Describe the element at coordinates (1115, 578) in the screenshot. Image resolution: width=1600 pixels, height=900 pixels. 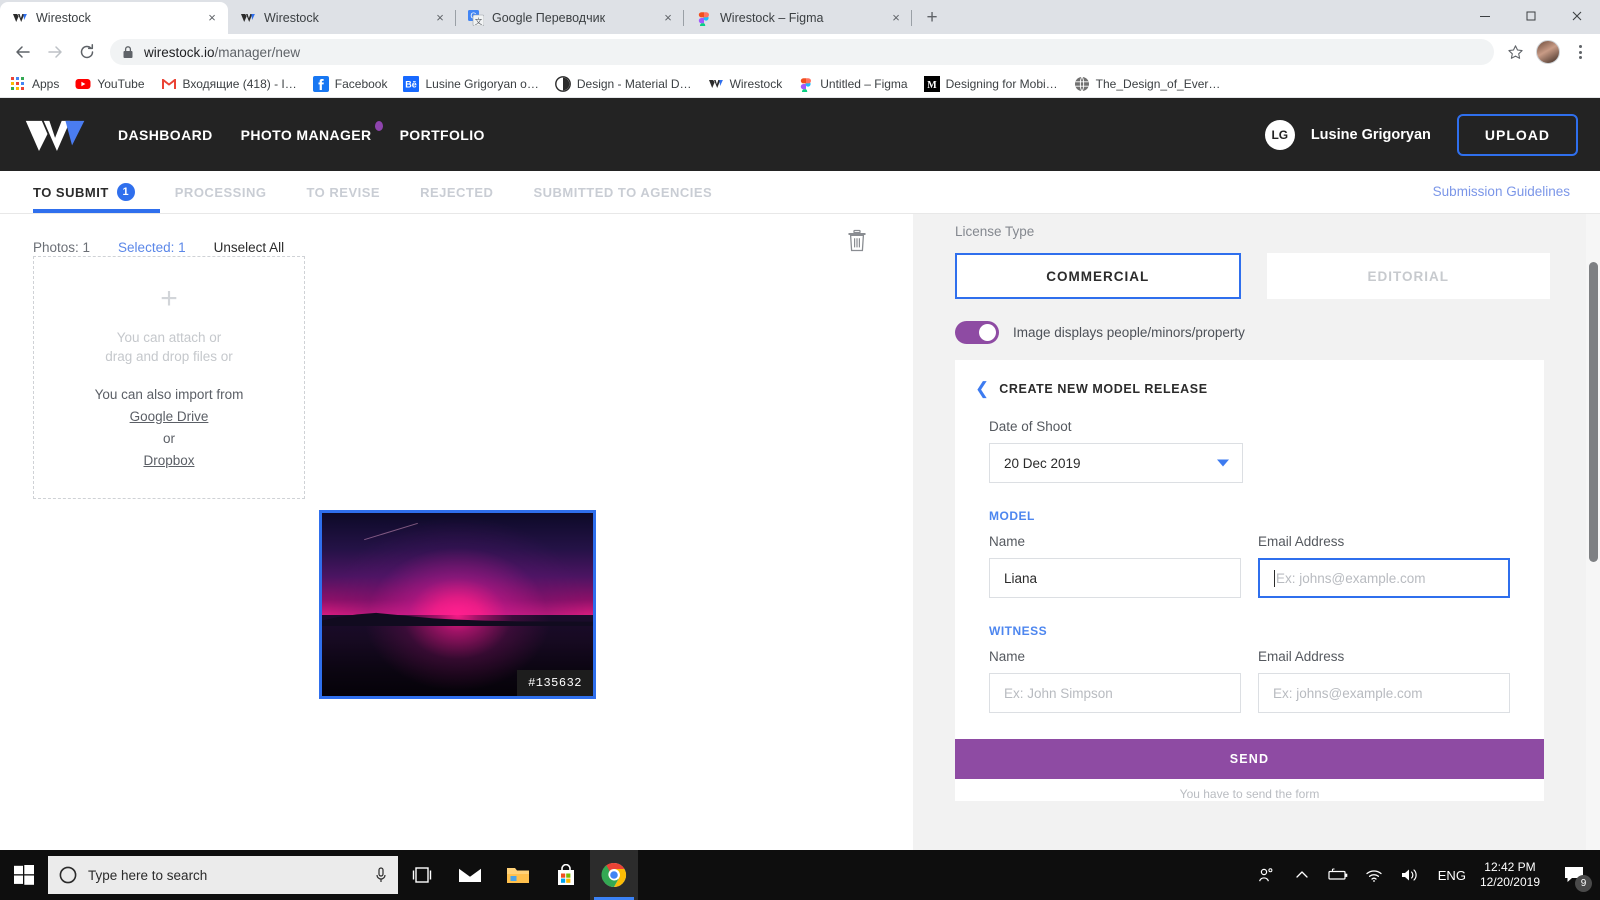
I see `model-name-input: Liana` at that location.